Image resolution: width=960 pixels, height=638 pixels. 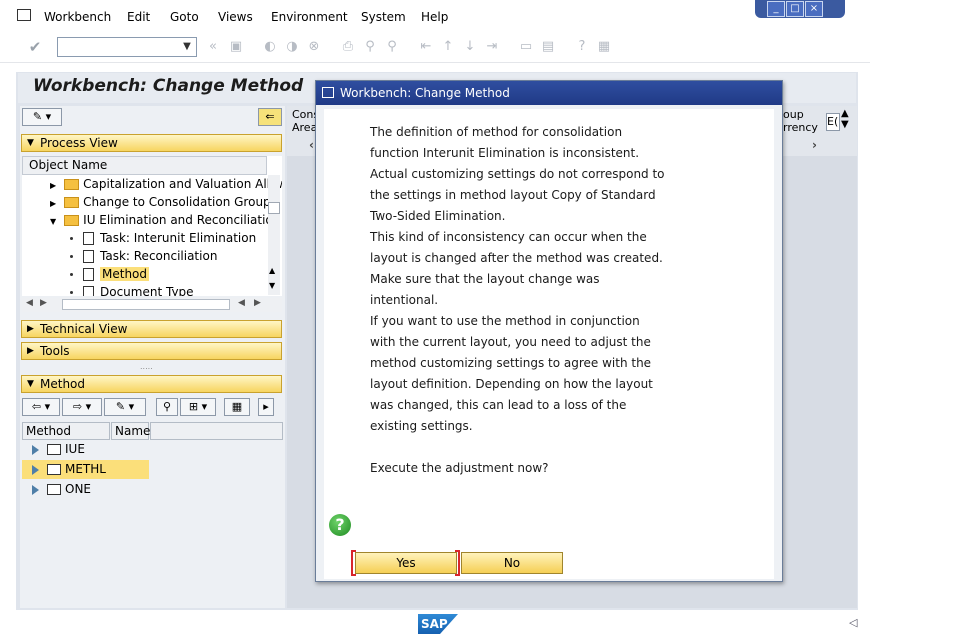 What do you see at coordinates (845, 119) in the screenshot?
I see `currency-stepper: ▲ ▼` at bounding box center [845, 119].